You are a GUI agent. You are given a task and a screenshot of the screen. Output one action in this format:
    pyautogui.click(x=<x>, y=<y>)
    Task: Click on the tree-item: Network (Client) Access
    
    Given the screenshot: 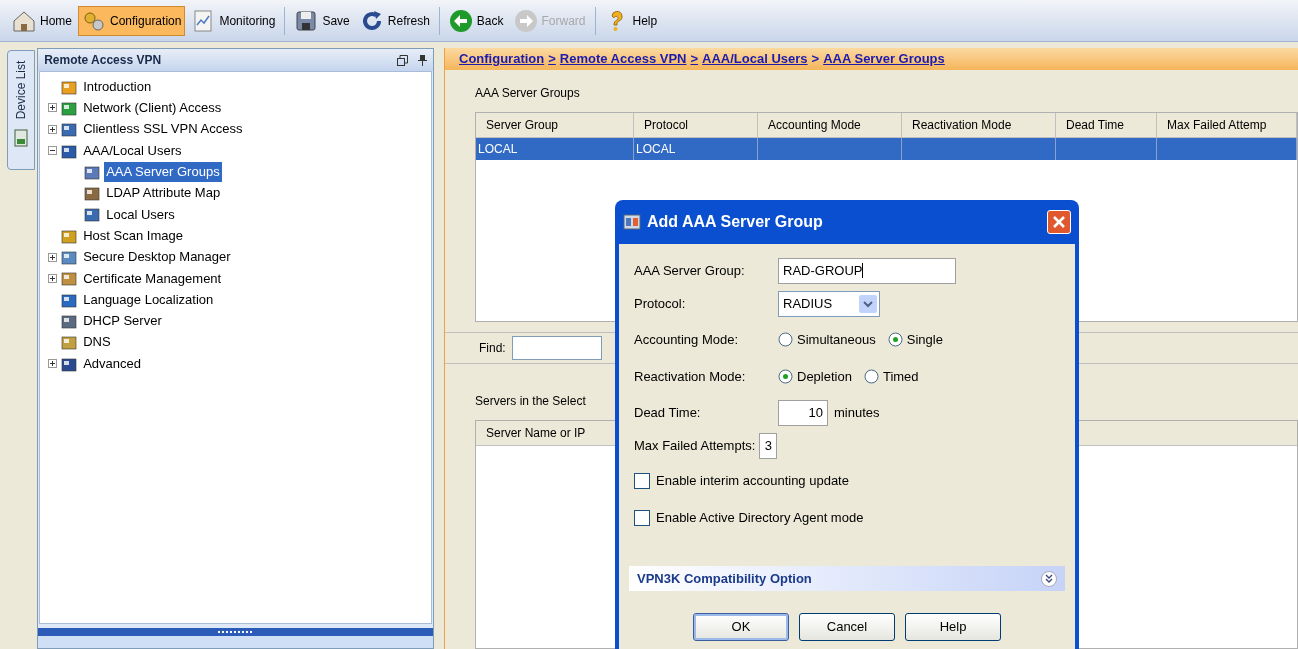 What is the action you would take?
    pyautogui.click(x=152, y=108)
    